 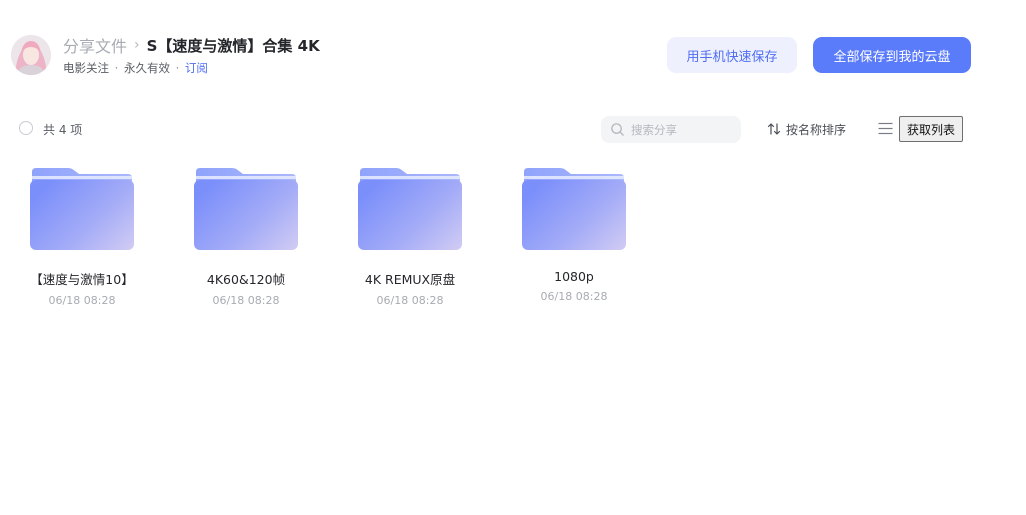 What do you see at coordinates (81, 278) in the screenshot?
I see `file-name: 【速度与激情10】` at bounding box center [81, 278].